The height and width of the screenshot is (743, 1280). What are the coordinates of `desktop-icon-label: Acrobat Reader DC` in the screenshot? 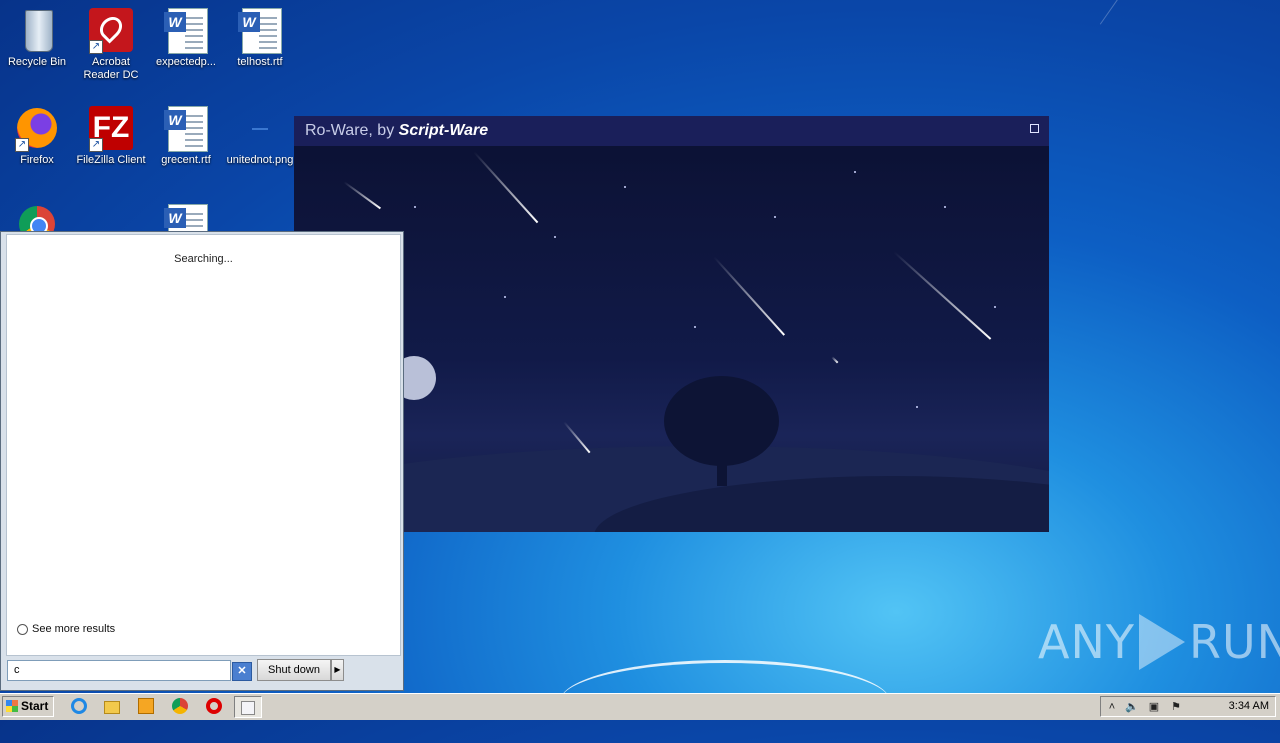 It's located at (111, 68).